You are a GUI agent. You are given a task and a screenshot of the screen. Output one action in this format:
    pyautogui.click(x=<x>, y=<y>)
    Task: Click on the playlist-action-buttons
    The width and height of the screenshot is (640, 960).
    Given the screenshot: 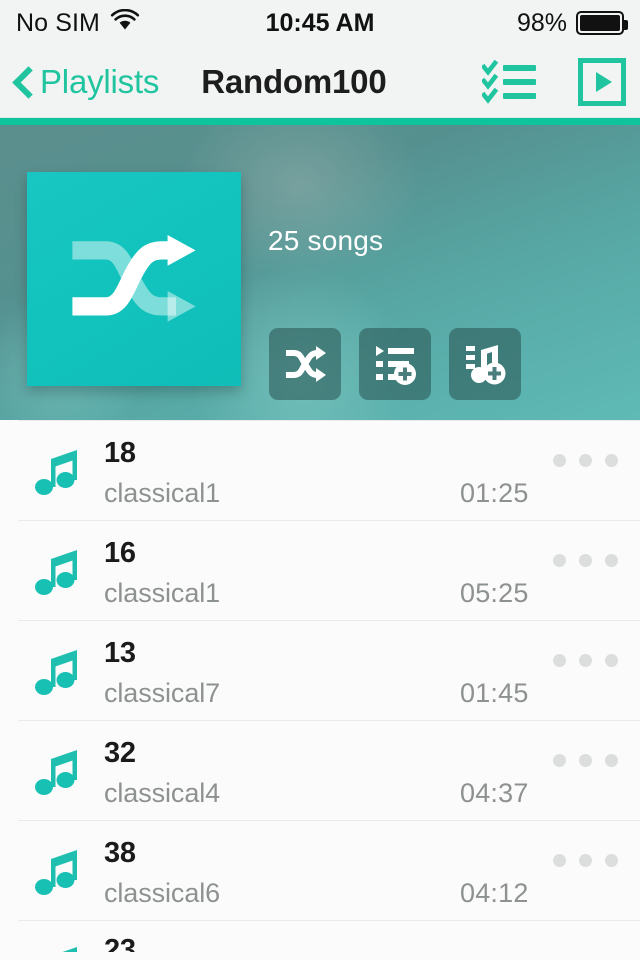 What is the action you would take?
    pyautogui.click(x=395, y=364)
    